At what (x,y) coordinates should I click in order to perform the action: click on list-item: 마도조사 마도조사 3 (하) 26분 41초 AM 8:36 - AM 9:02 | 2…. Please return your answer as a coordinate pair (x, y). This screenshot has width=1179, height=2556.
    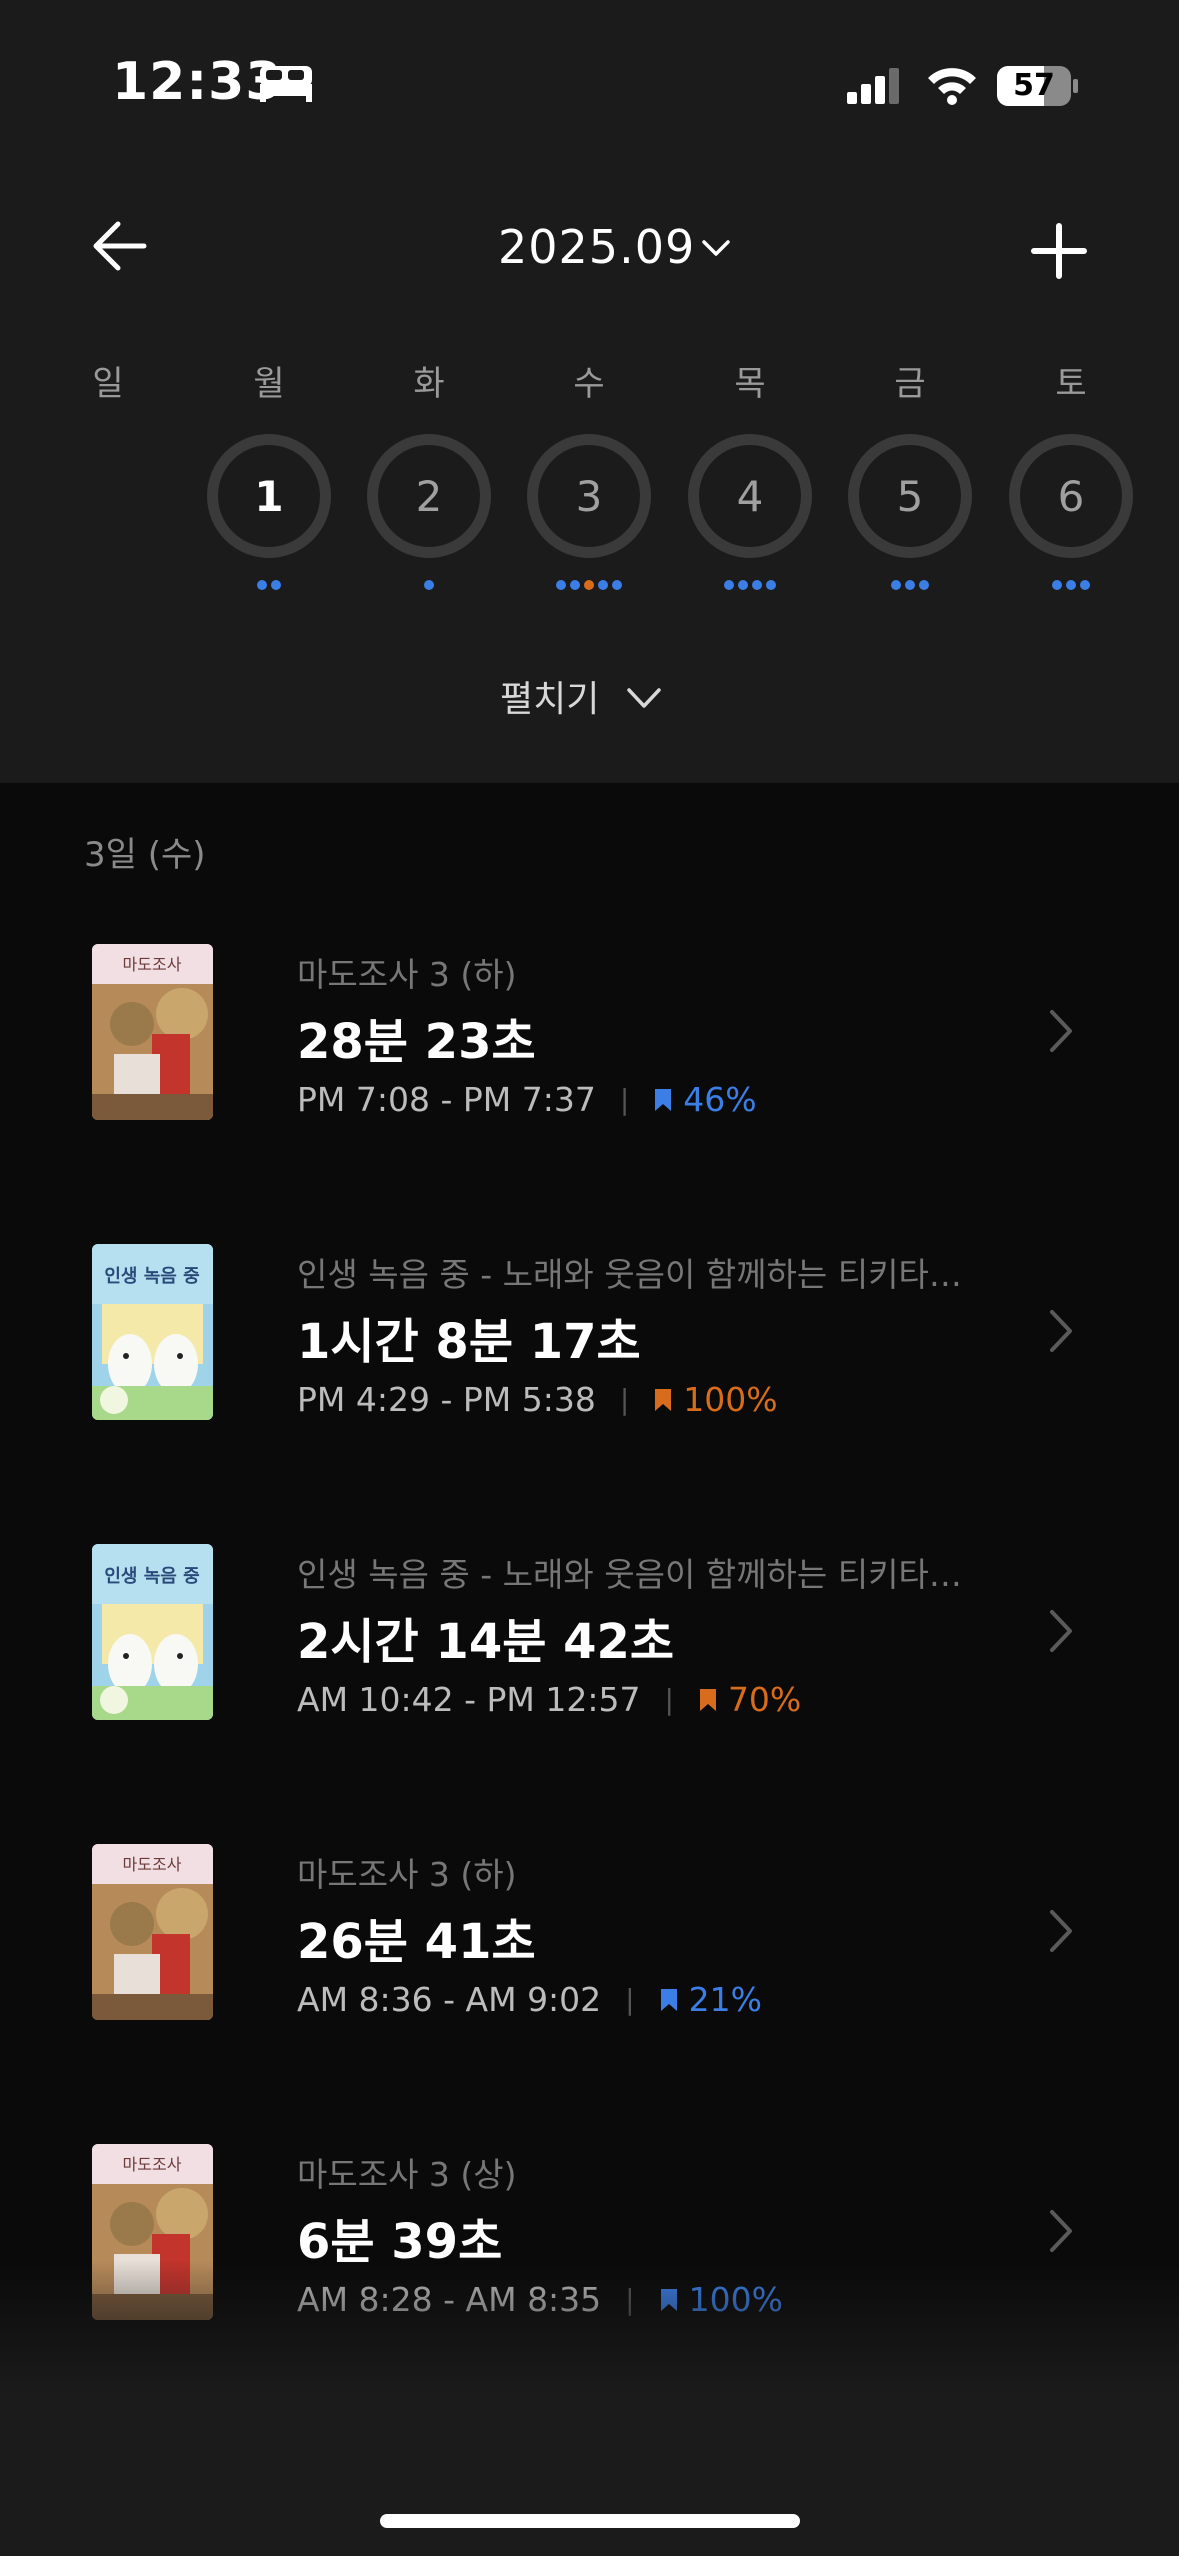
    Looking at the image, I should click on (589, 1994).